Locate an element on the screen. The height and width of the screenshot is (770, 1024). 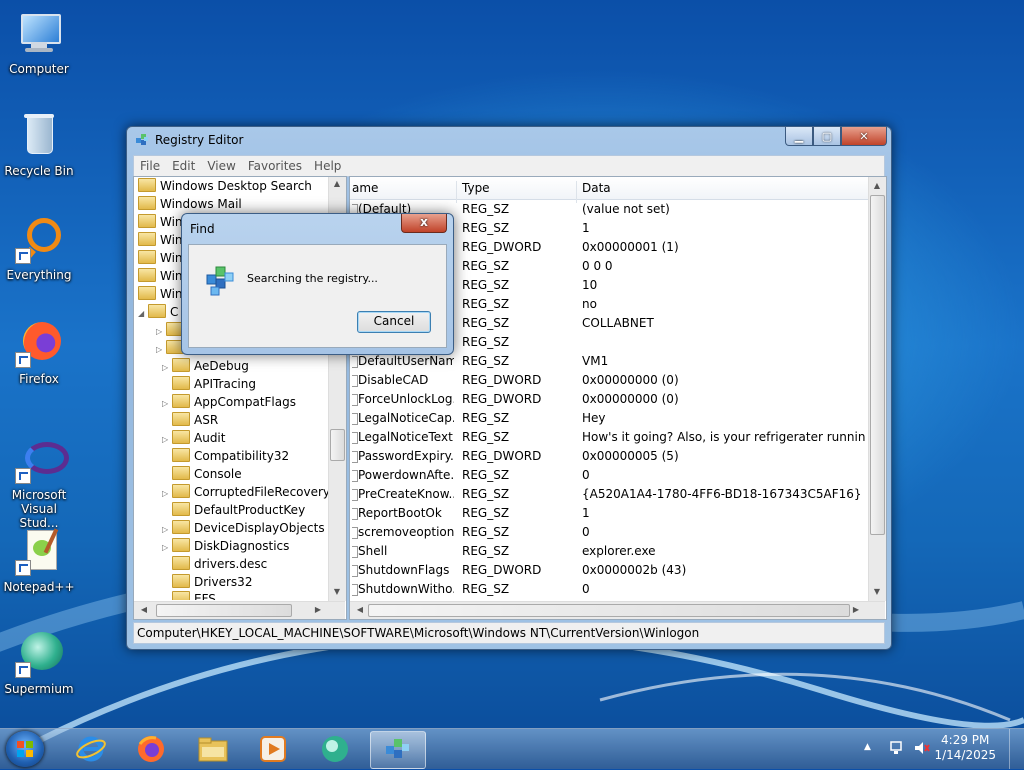
start-button is located at coordinates (25, 749).